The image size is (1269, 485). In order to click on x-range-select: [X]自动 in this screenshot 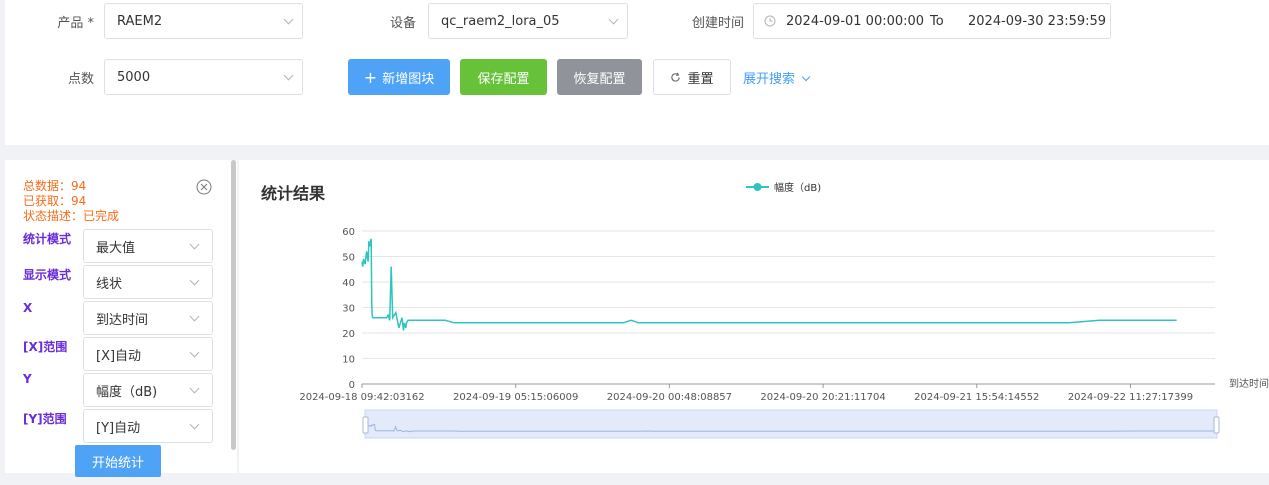, I will do `click(148, 354)`.